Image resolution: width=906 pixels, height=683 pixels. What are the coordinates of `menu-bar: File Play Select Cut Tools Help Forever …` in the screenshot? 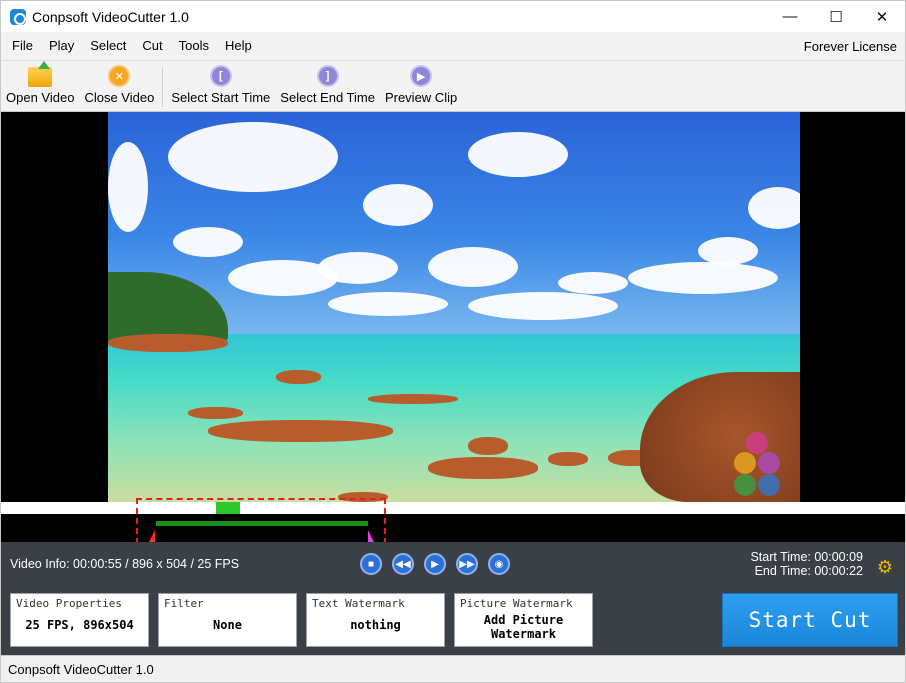 It's located at (453, 46).